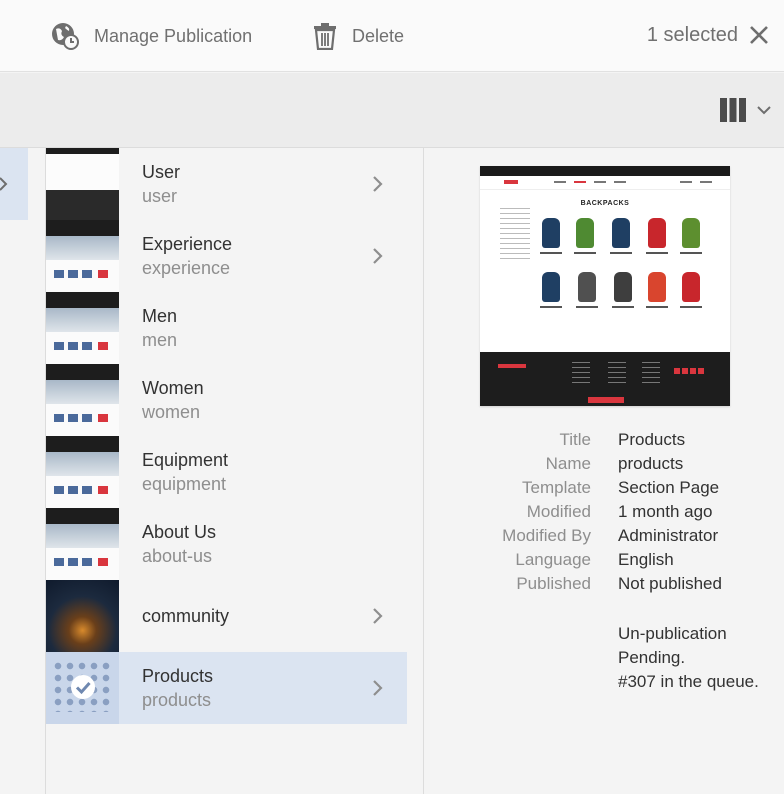  I want to click on view-toolbar, so click(392, 110).